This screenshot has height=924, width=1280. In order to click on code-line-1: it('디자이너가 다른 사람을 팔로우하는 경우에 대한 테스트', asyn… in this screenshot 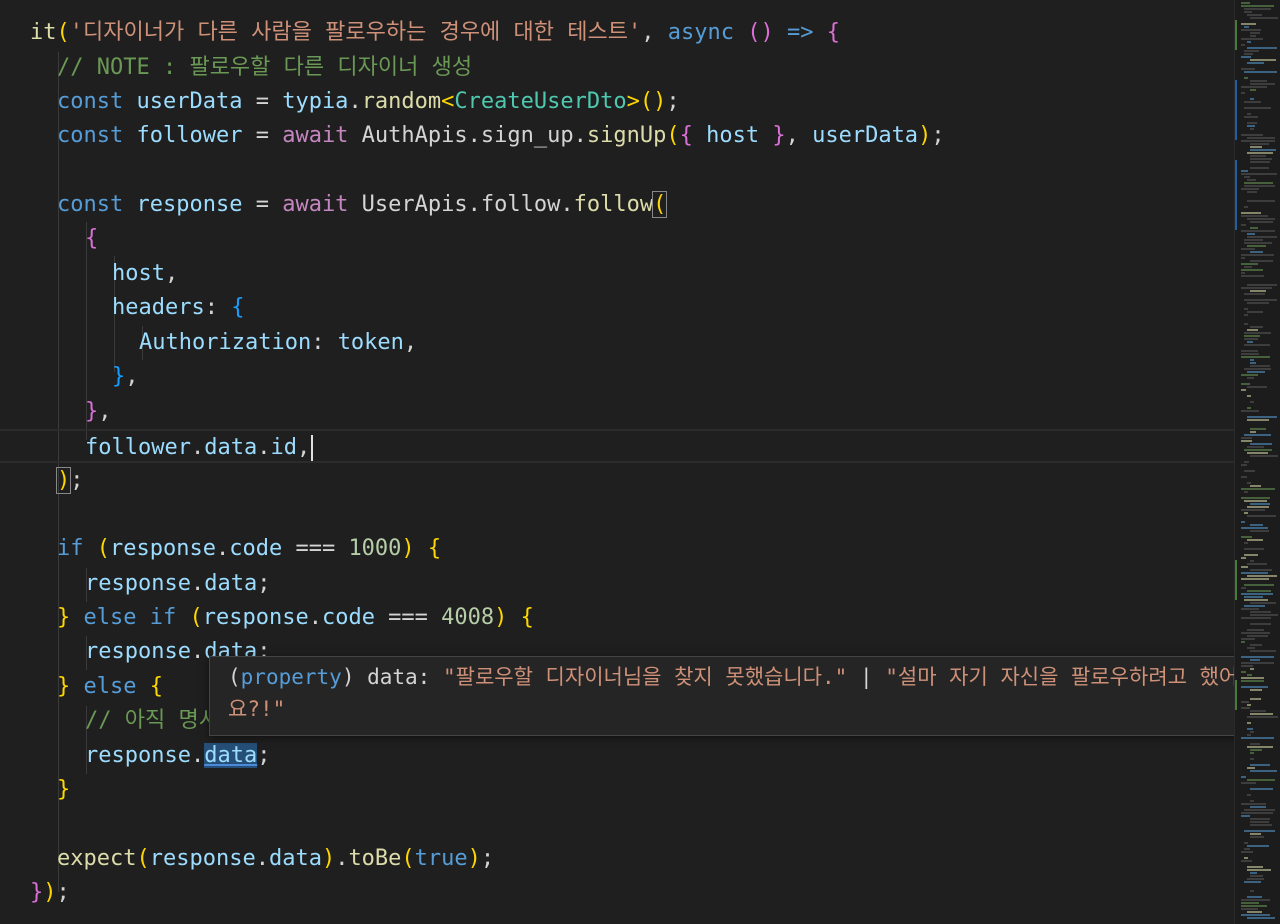, I will do `click(617, 33)`.